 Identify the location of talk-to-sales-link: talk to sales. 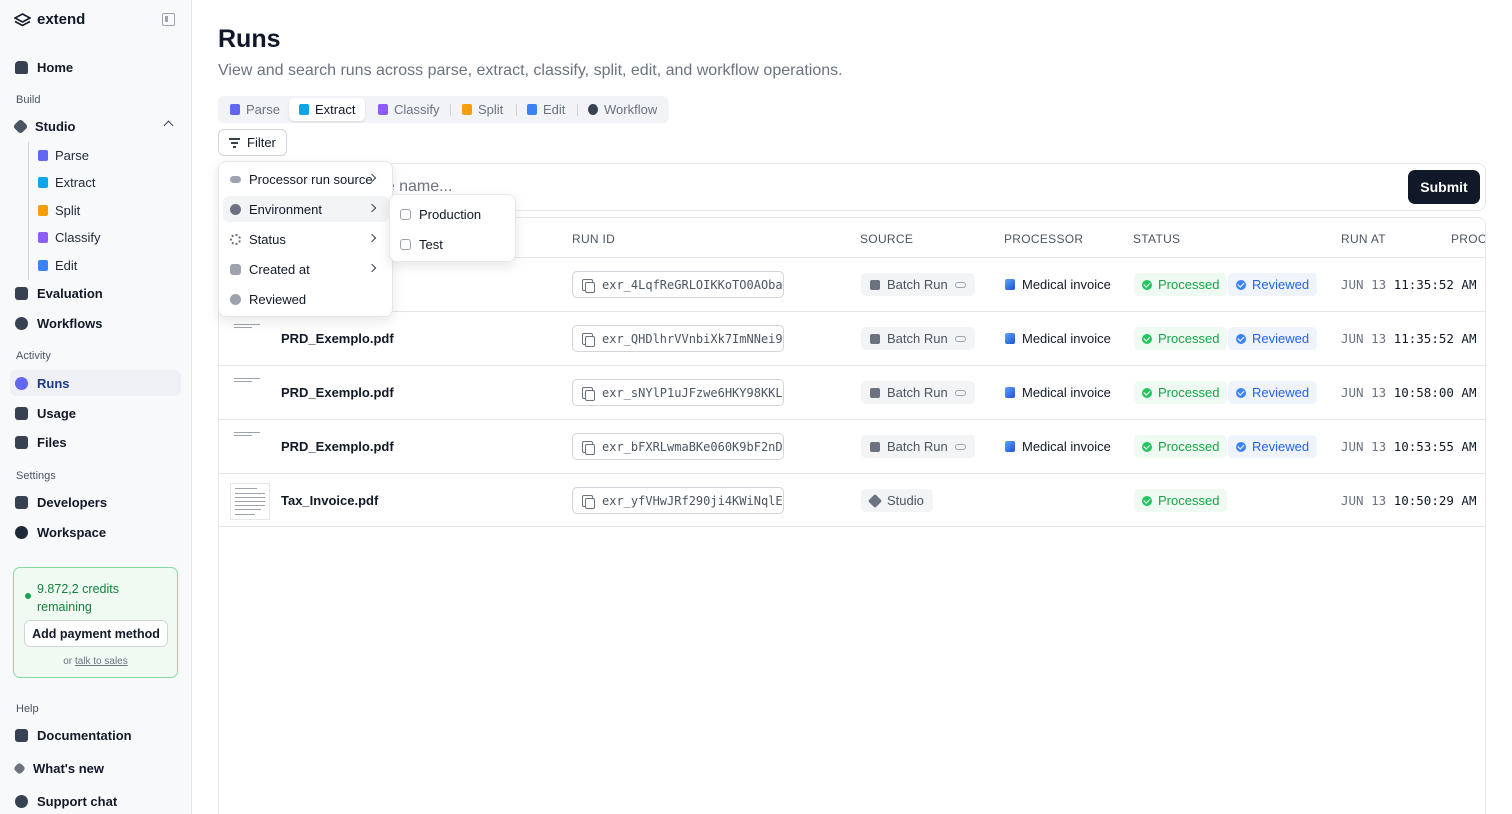
(101, 661).